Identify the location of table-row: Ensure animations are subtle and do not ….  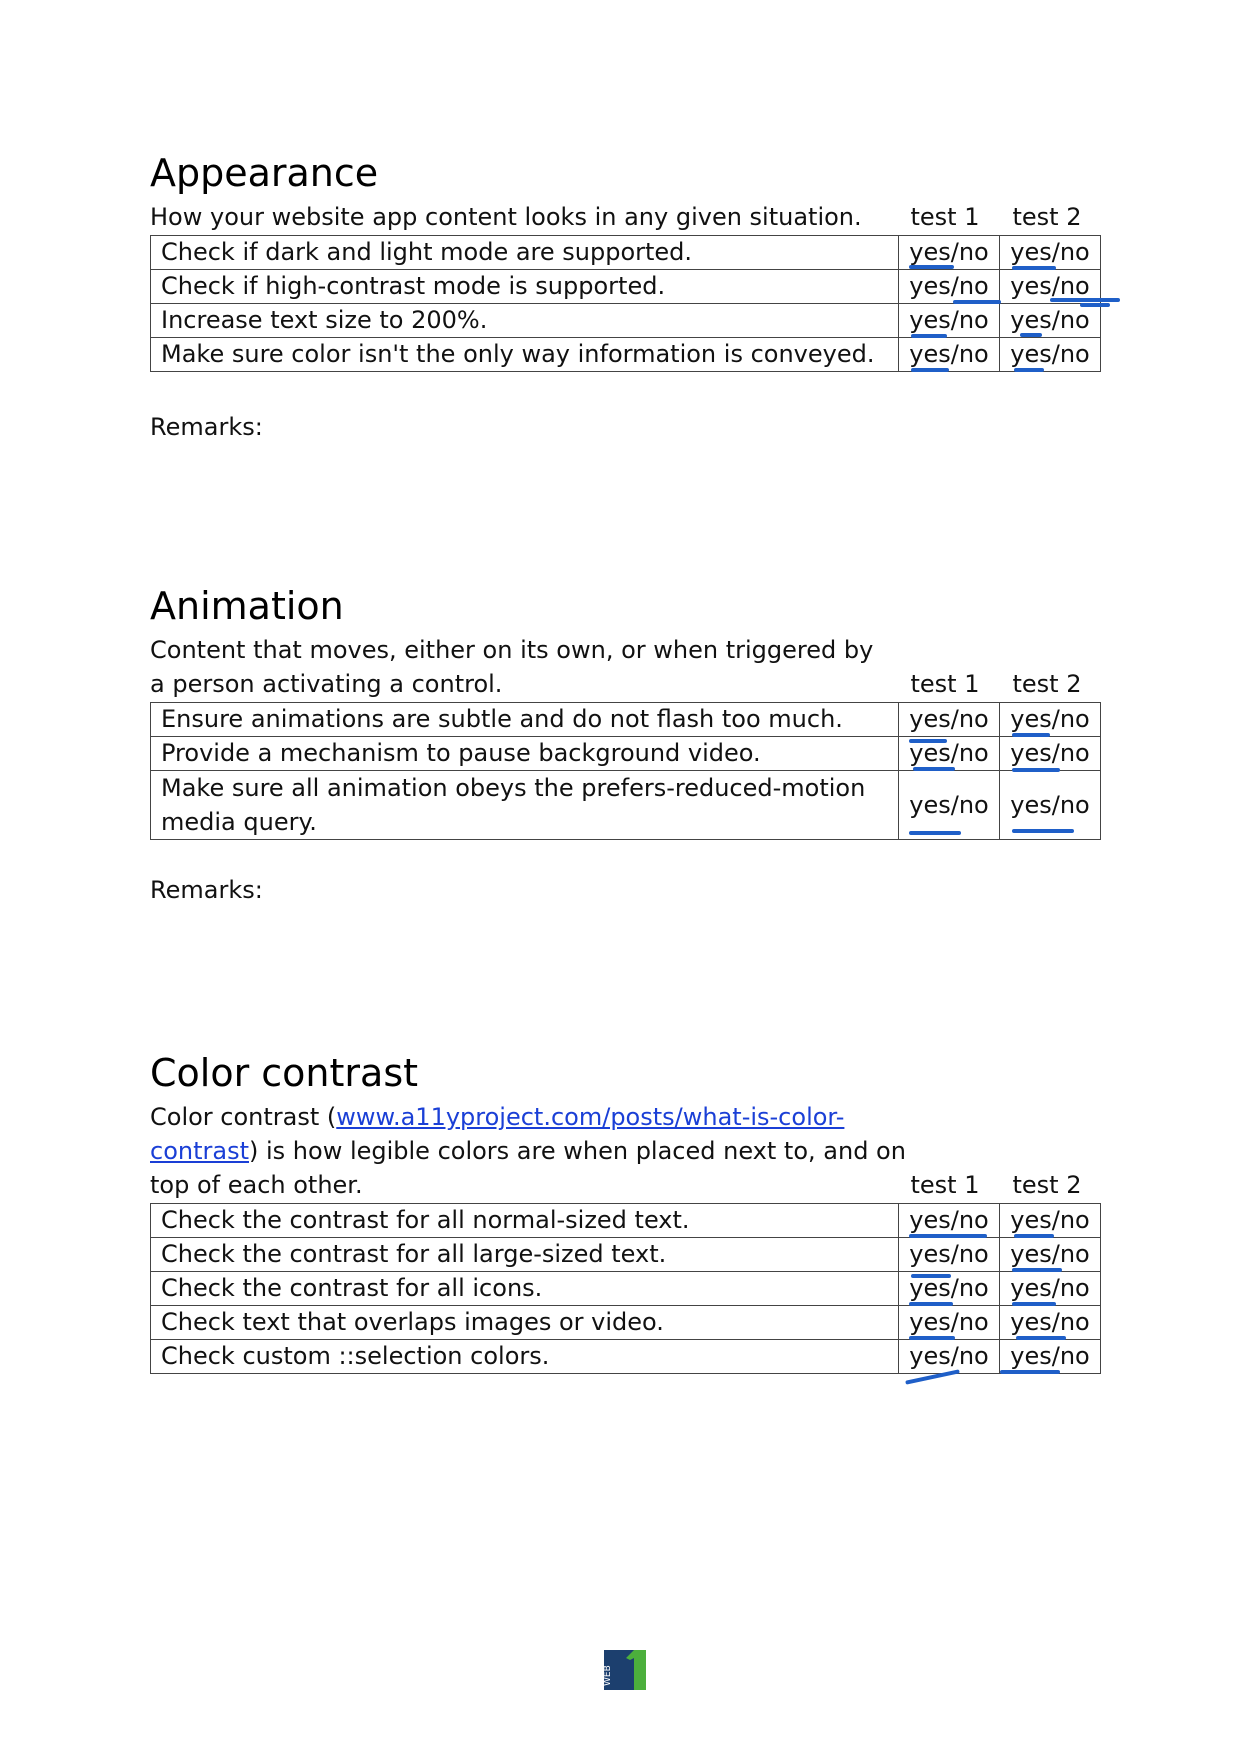
(625, 719).